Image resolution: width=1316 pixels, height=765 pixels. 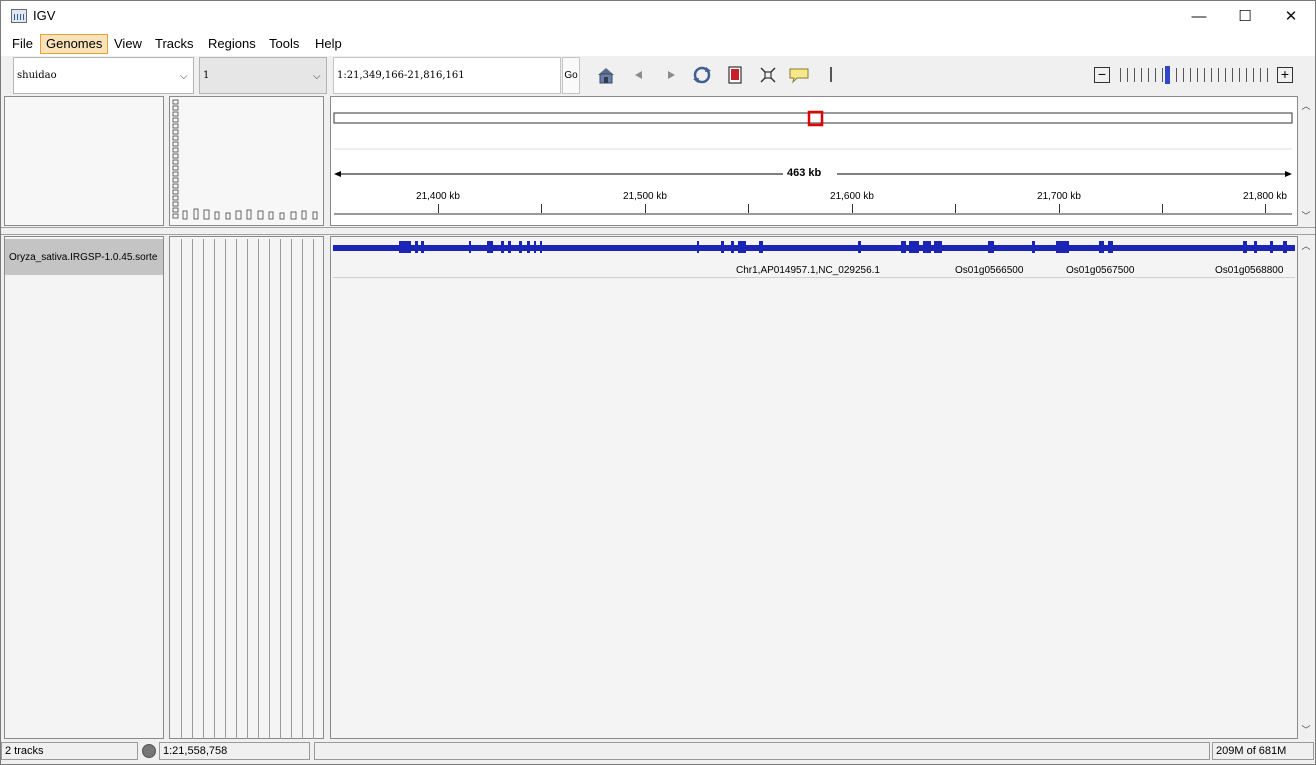 What do you see at coordinates (284, 44) in the screenshot?
I see `menu-tools: Tools` at bounding box center [284, 44].